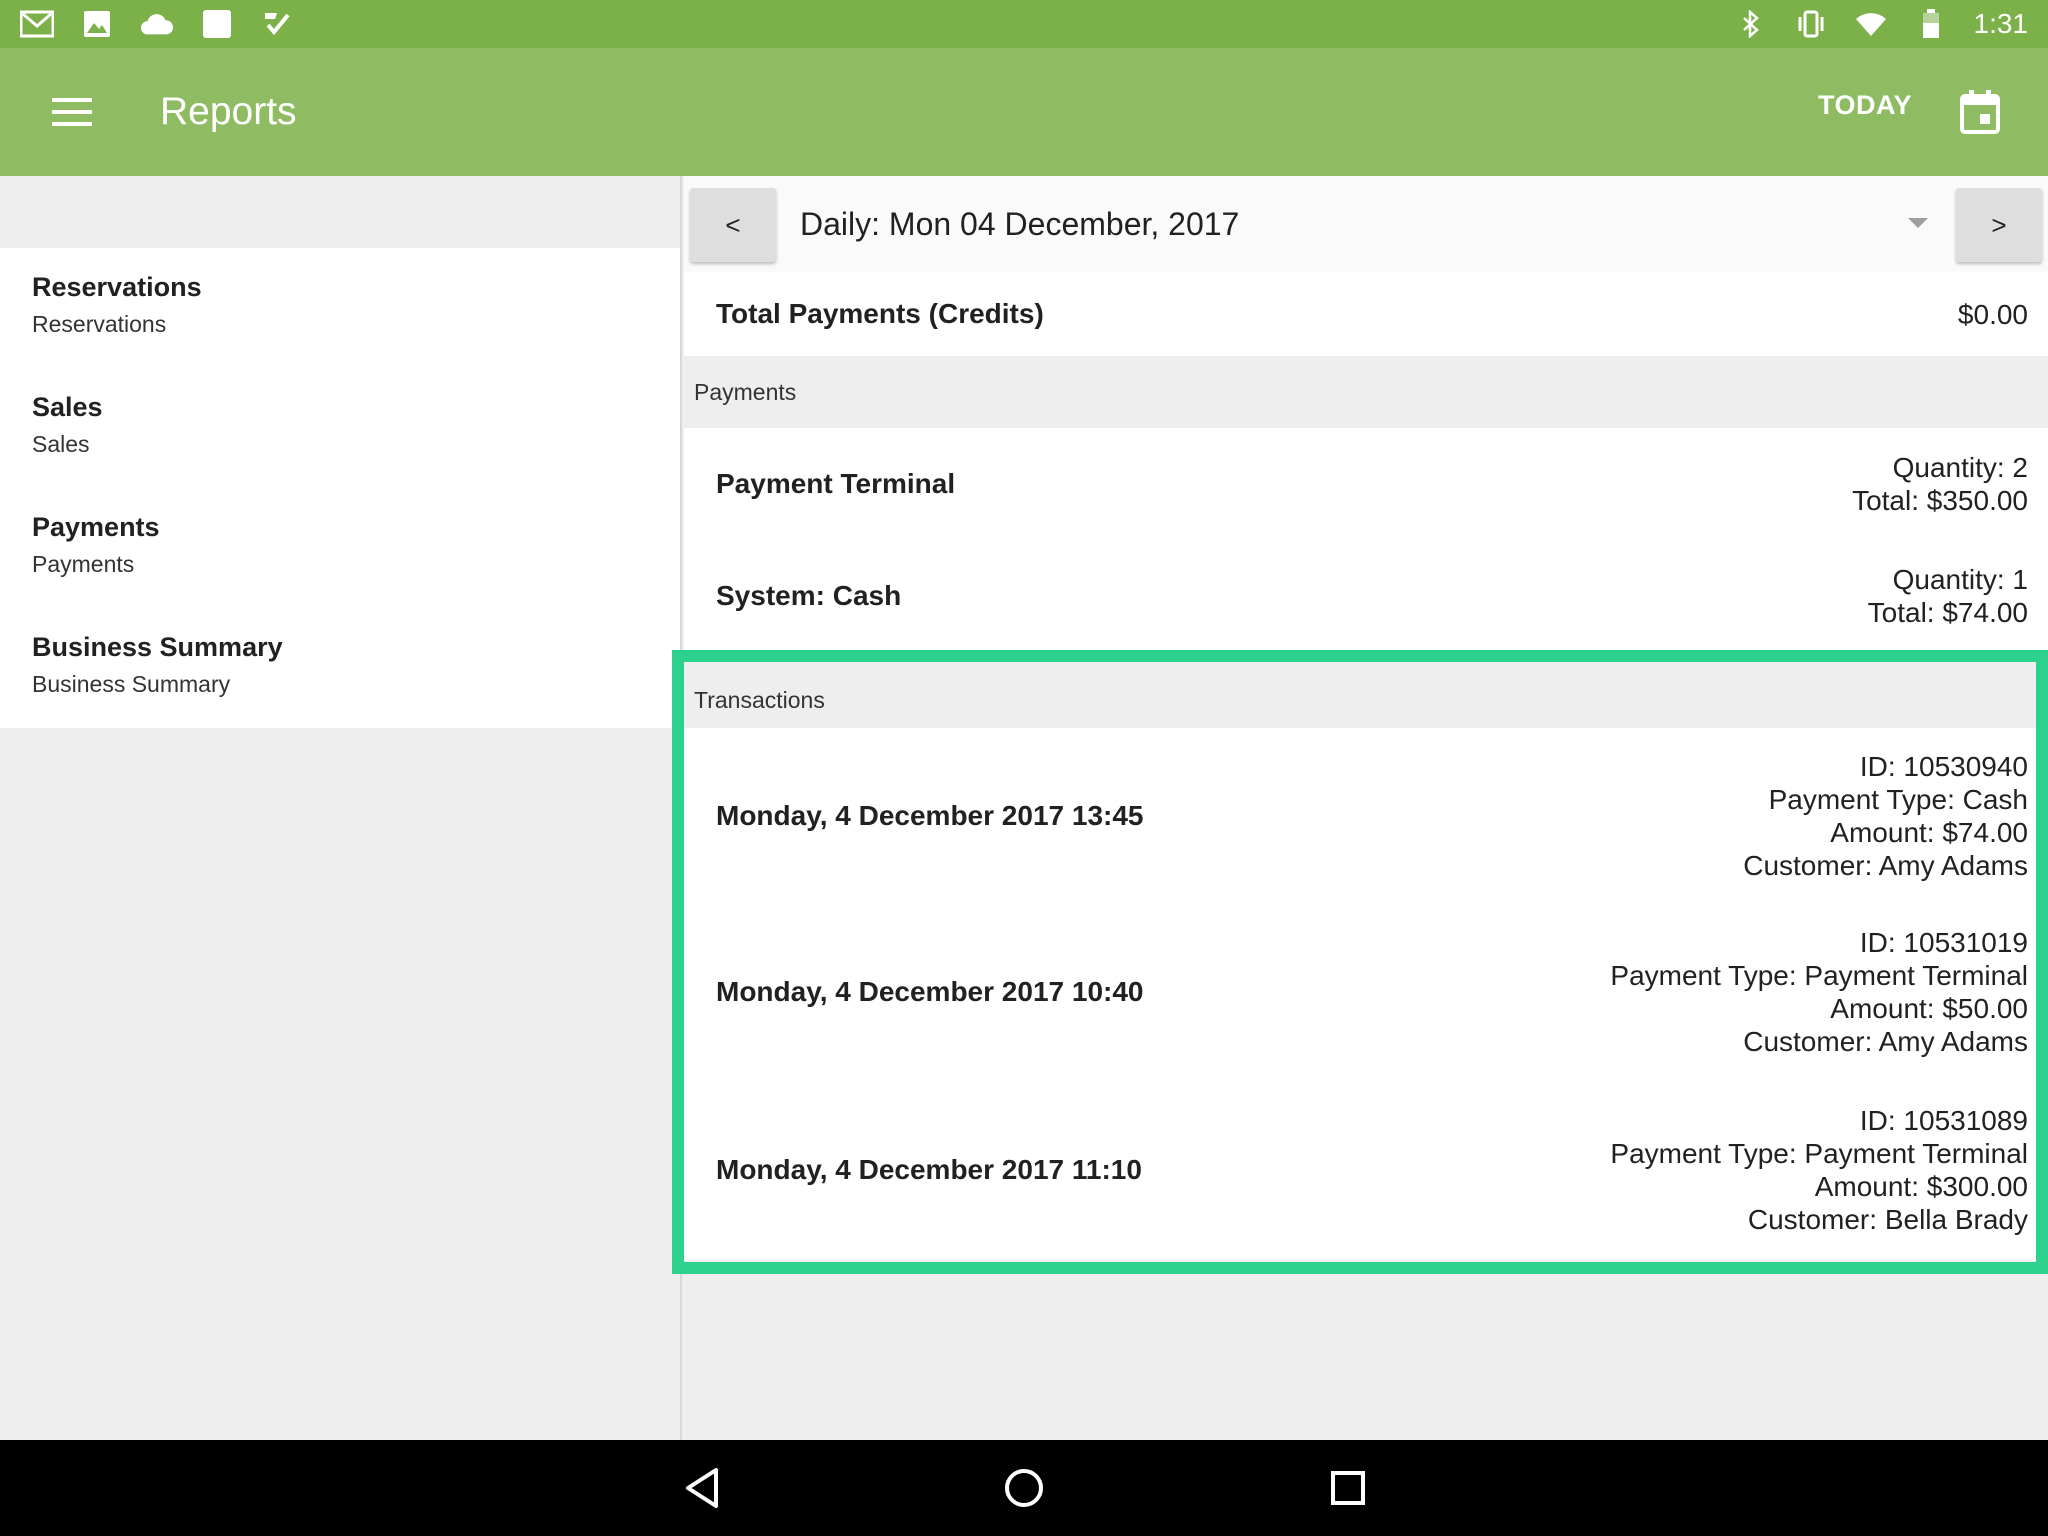  What do you see at coordinates (1999, 225) in the screenshot?
I see `next-date-button: >` at bounding box center [1999, 225].